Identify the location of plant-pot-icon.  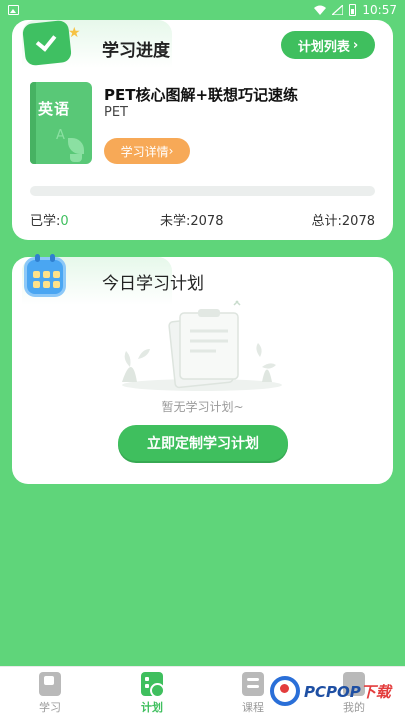
(76, 158).